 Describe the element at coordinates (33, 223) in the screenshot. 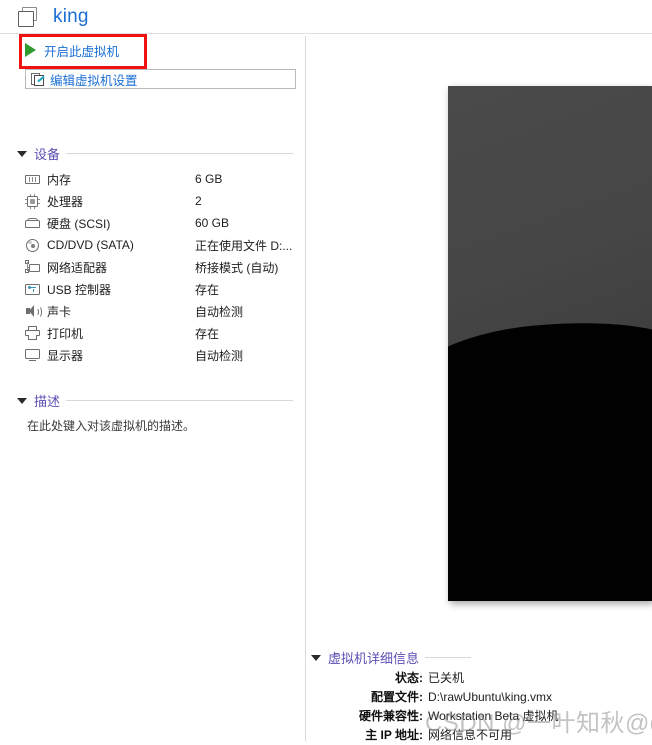

I see `harddisk-icon` at that location.